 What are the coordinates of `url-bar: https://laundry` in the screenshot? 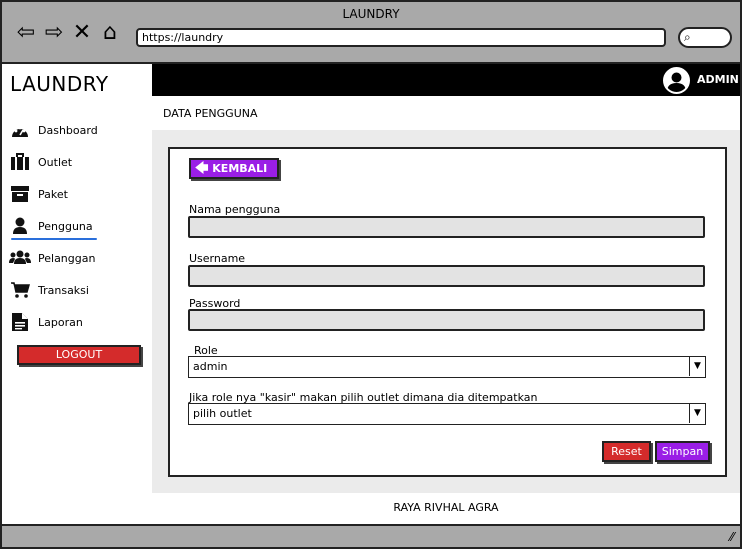 It's located at (401, 37).